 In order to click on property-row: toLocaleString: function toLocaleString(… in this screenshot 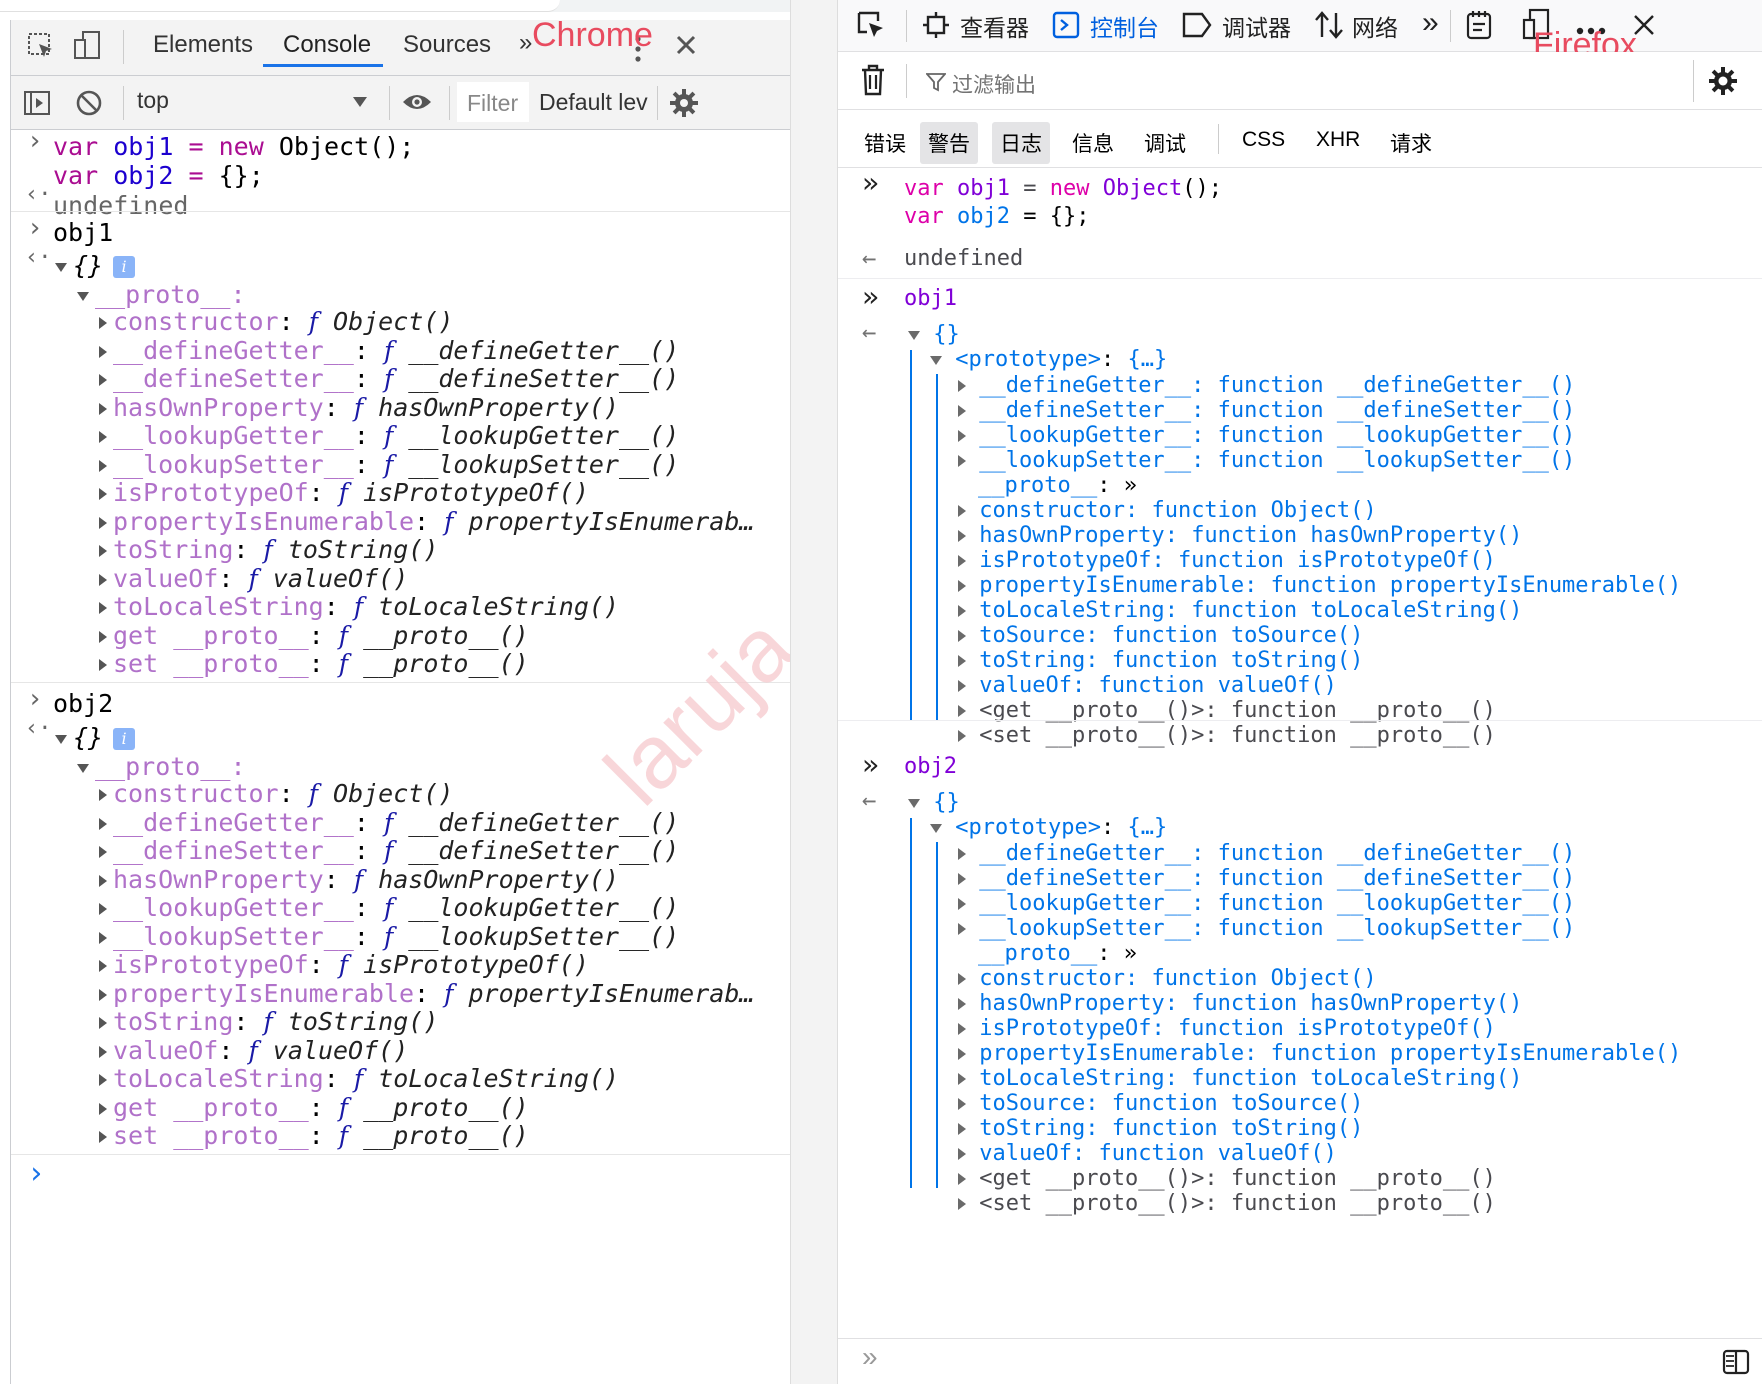, I will do `click(1240, 611)`.